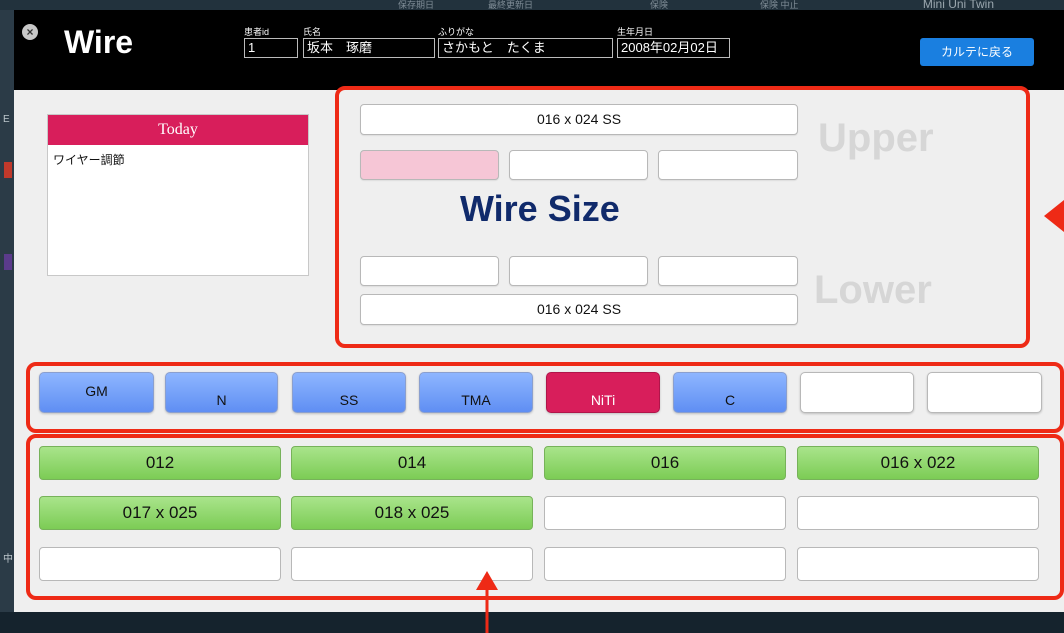 This screenshot has width=1064, height=633. What do you see at coordinates (369, 48) in the screenshot?
I see `patient-name-value: 坂本 琢磨` at bounding box center [369, 48].